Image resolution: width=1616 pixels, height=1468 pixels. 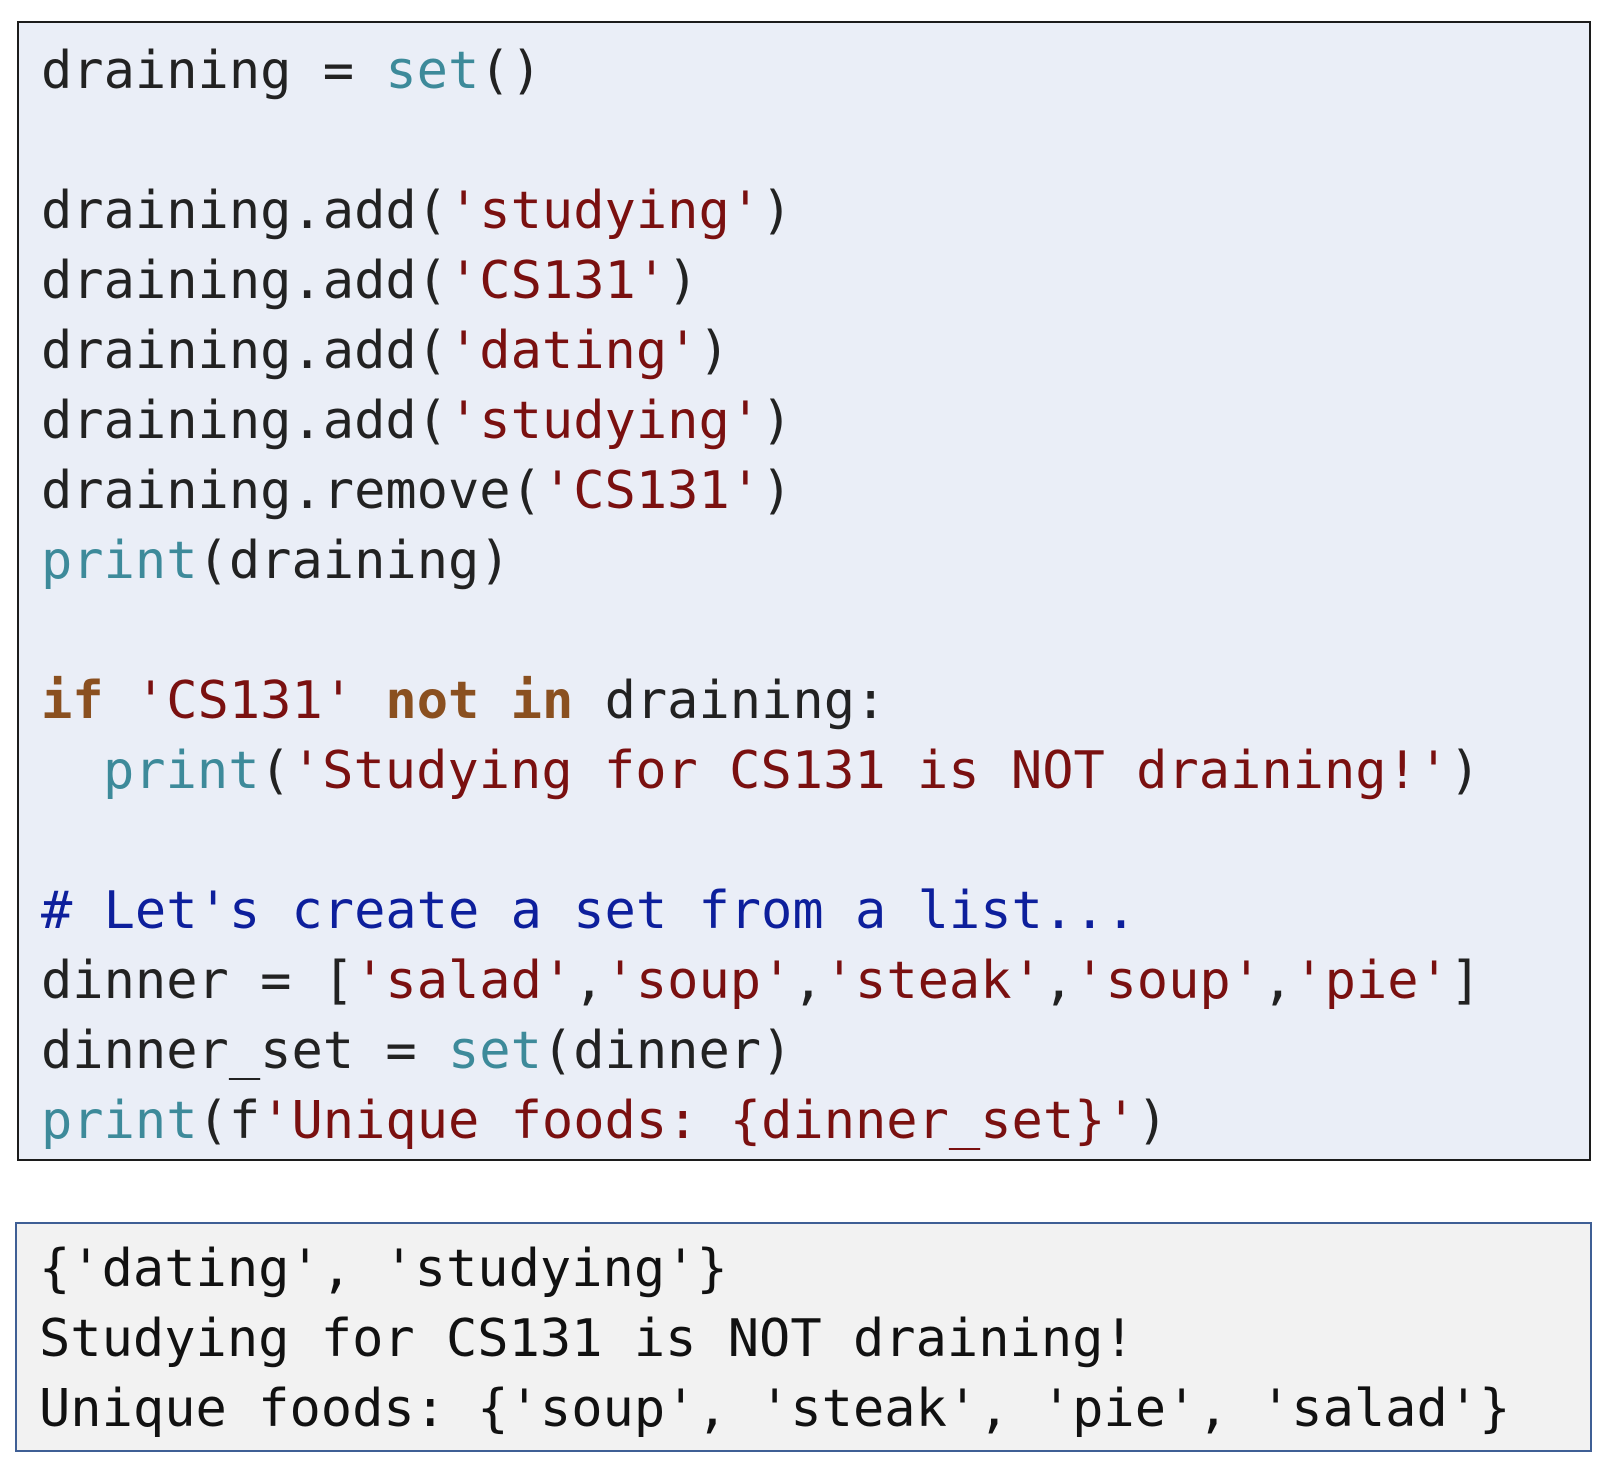 I want to click on code-token: (dinner), so click(x=667, y=1051).